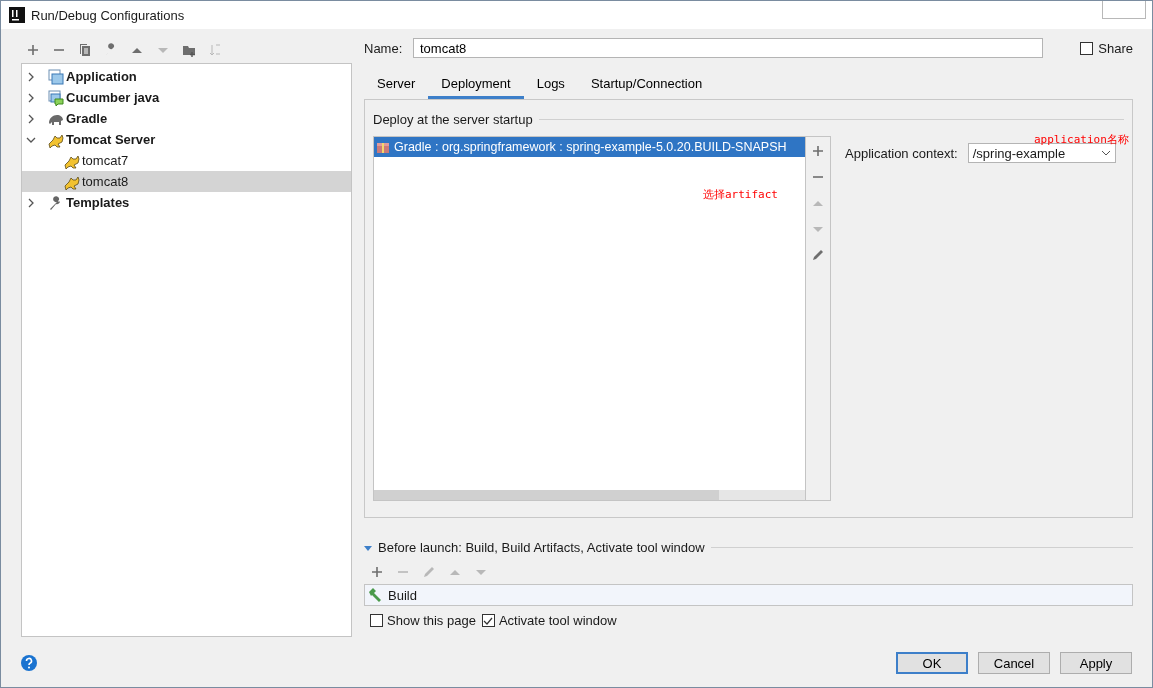 Image resolution: width=1153 pixels, height=688 pixels. I want to click on tree-item: Gradle, so click(186, 118).